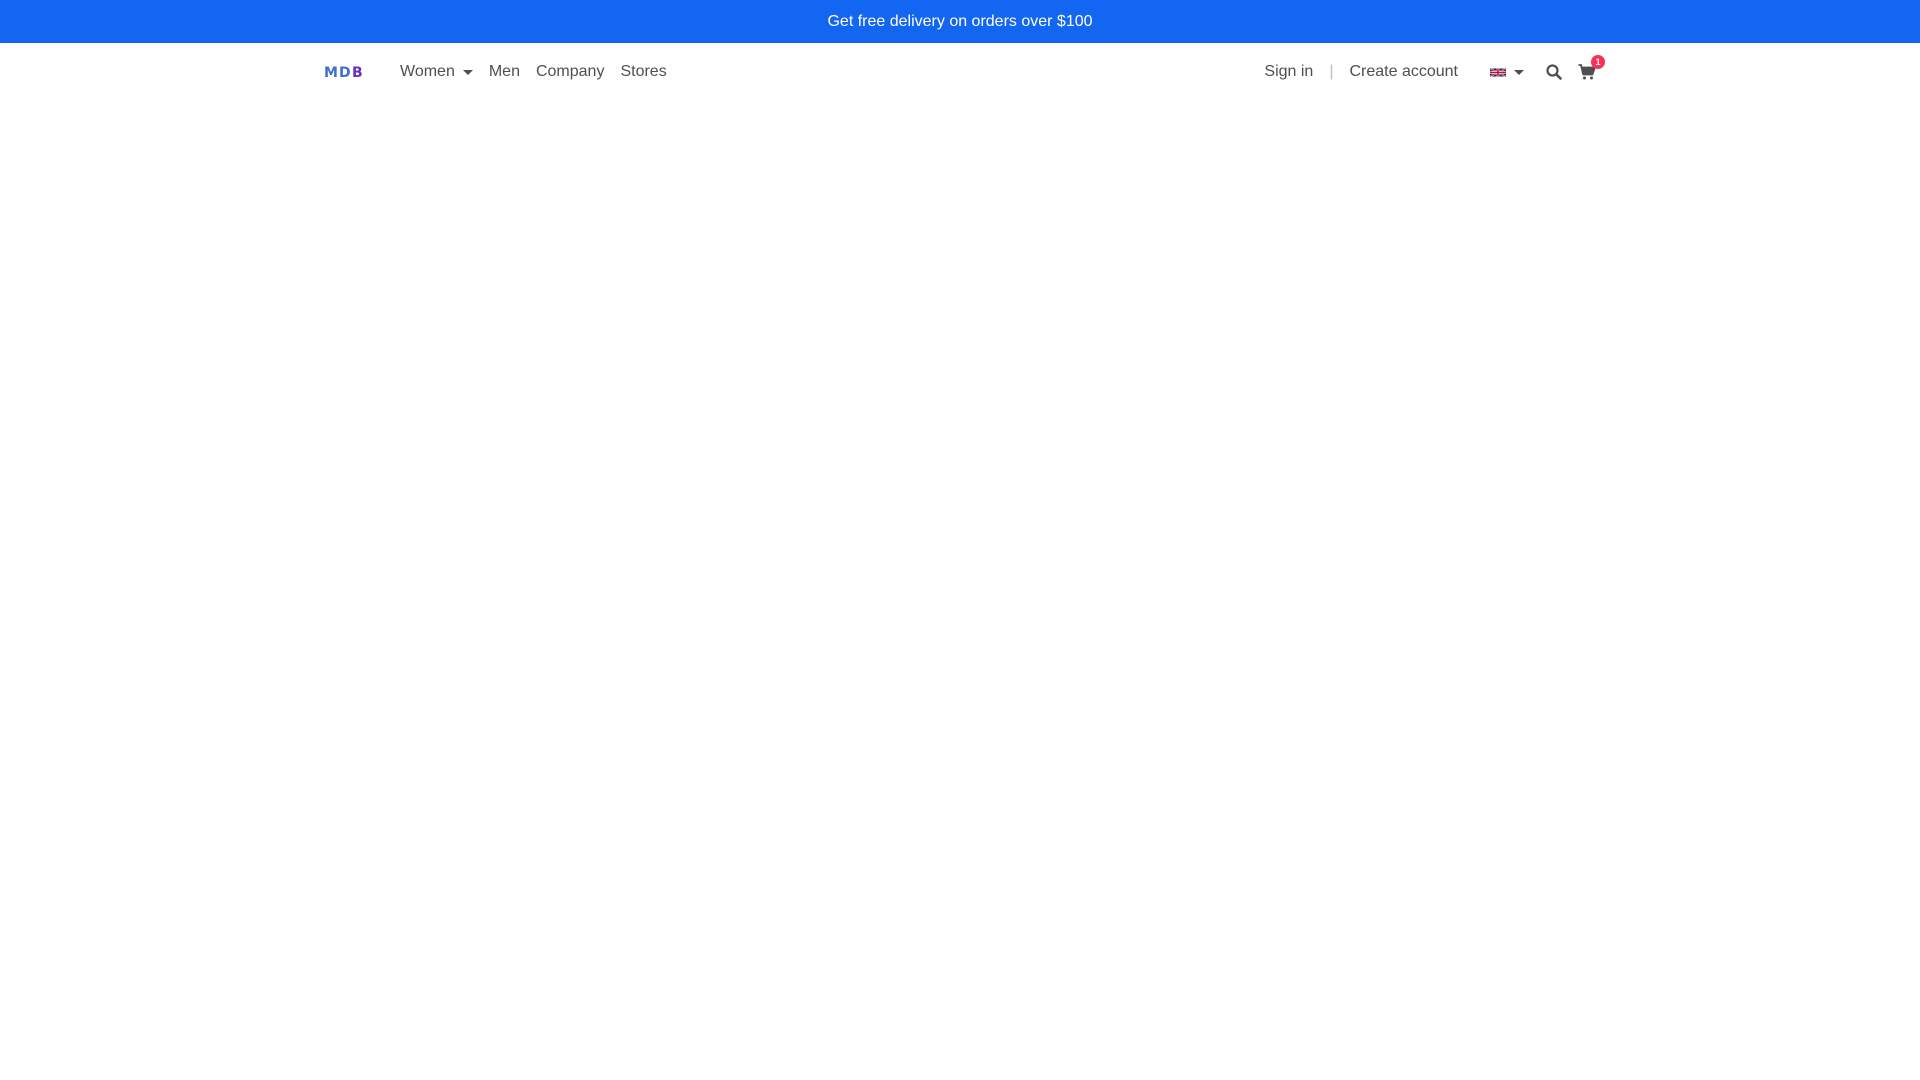  I want to click on secondary-nav: Sign in | Create account 1, so click(1430, 68).